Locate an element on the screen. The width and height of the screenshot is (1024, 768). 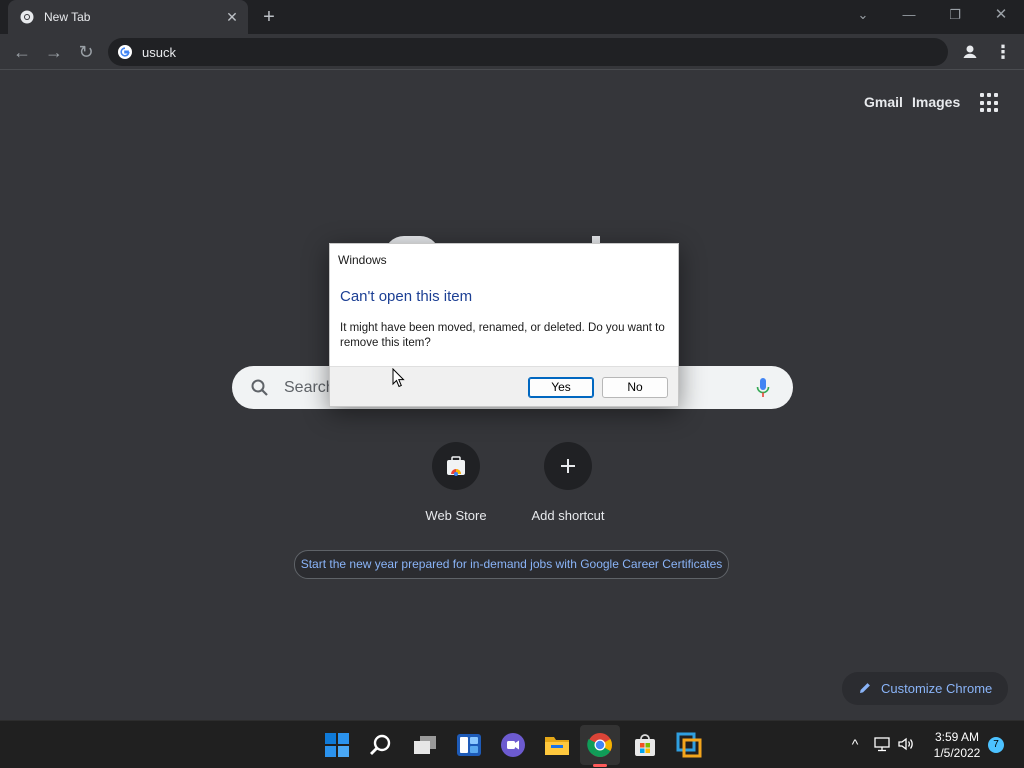
microphone-icon is located at coordinates (763, 388).